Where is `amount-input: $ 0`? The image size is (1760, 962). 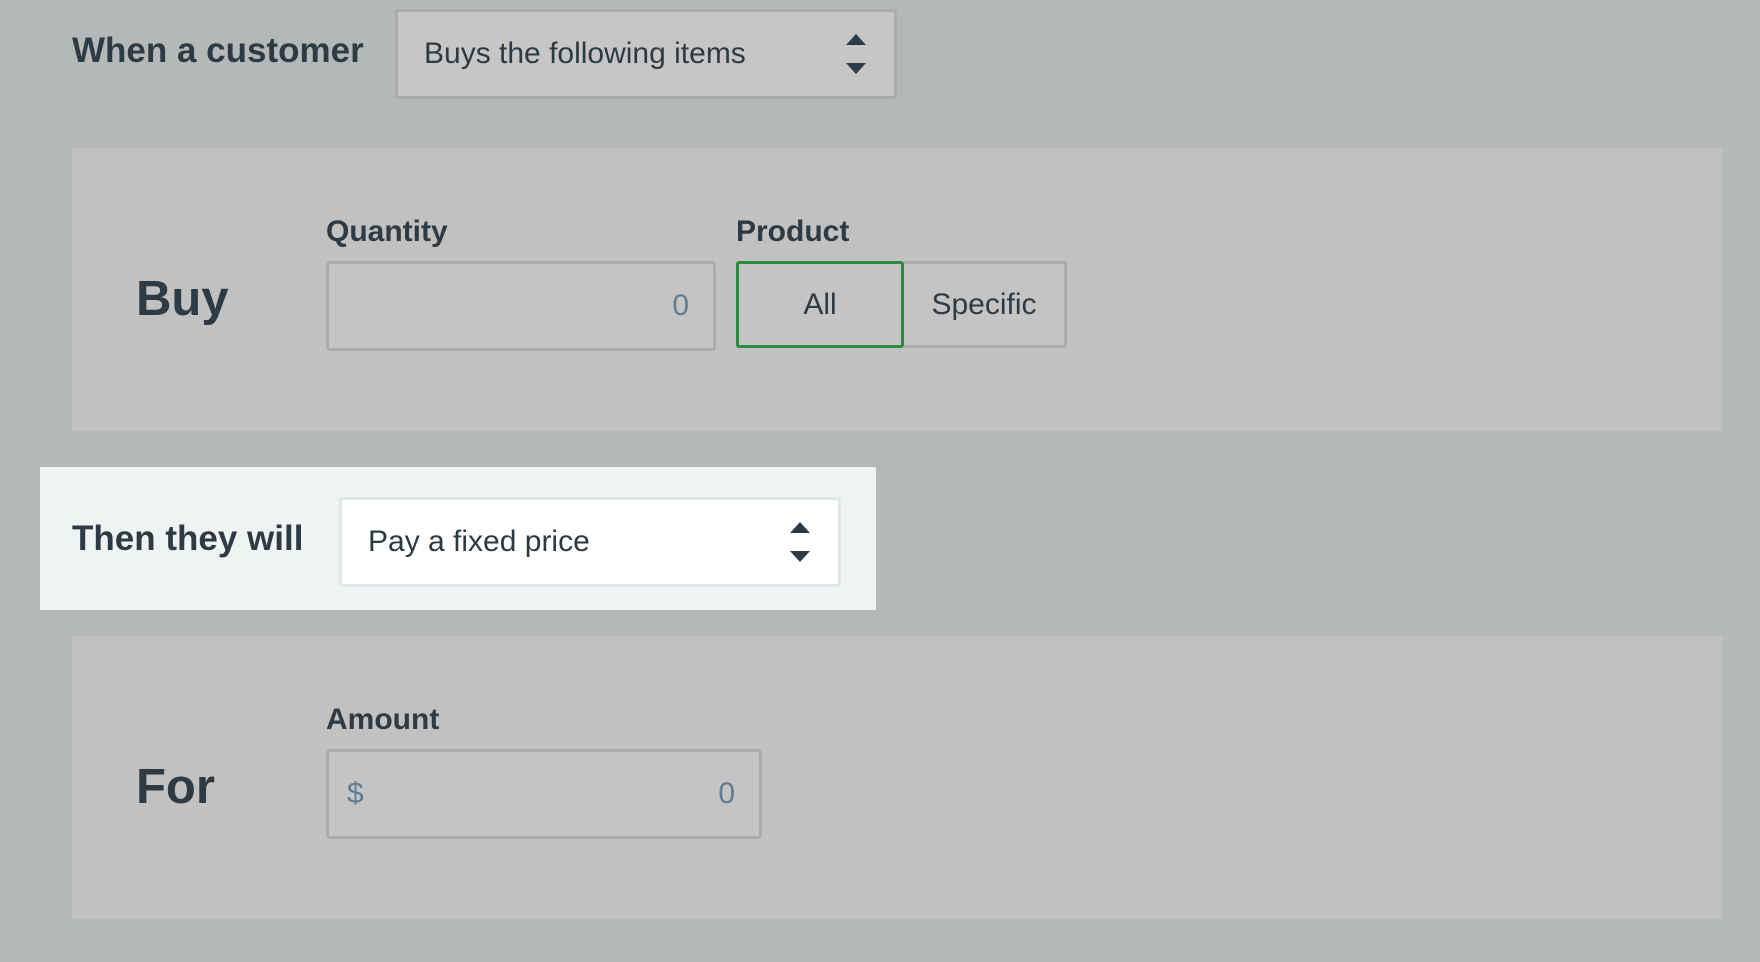
amount-input: $ 0 is located at coordinates (544, 794).